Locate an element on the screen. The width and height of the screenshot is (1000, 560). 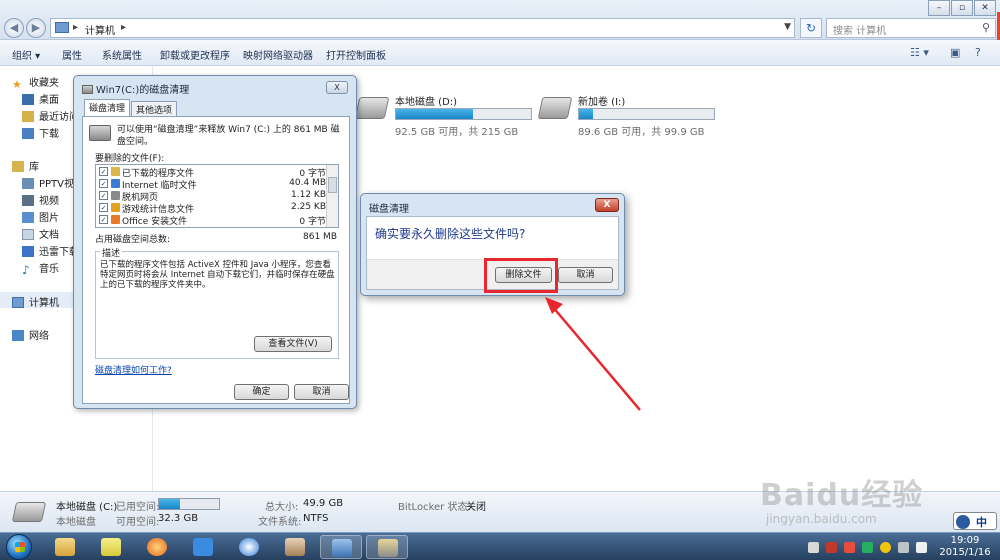
taskbar-app-computer is located at coordinates (341, 547).